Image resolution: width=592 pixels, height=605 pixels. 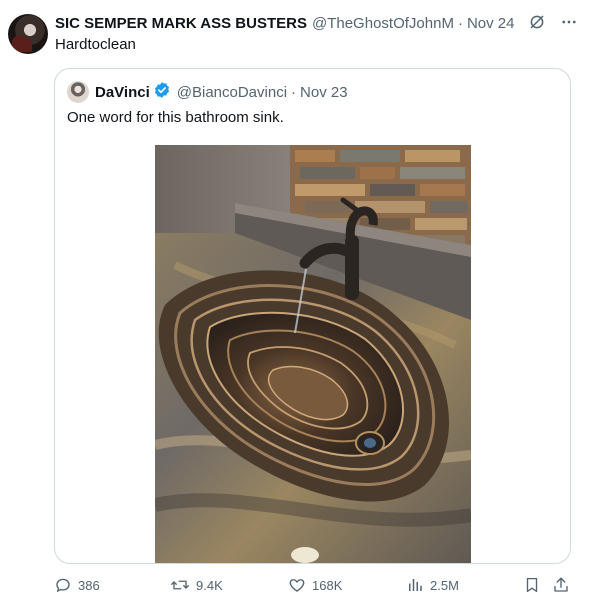 What do you see at coordinates (28, 34) in the screenshot?
I see `author-avatar` at bounding box center [28, 34].